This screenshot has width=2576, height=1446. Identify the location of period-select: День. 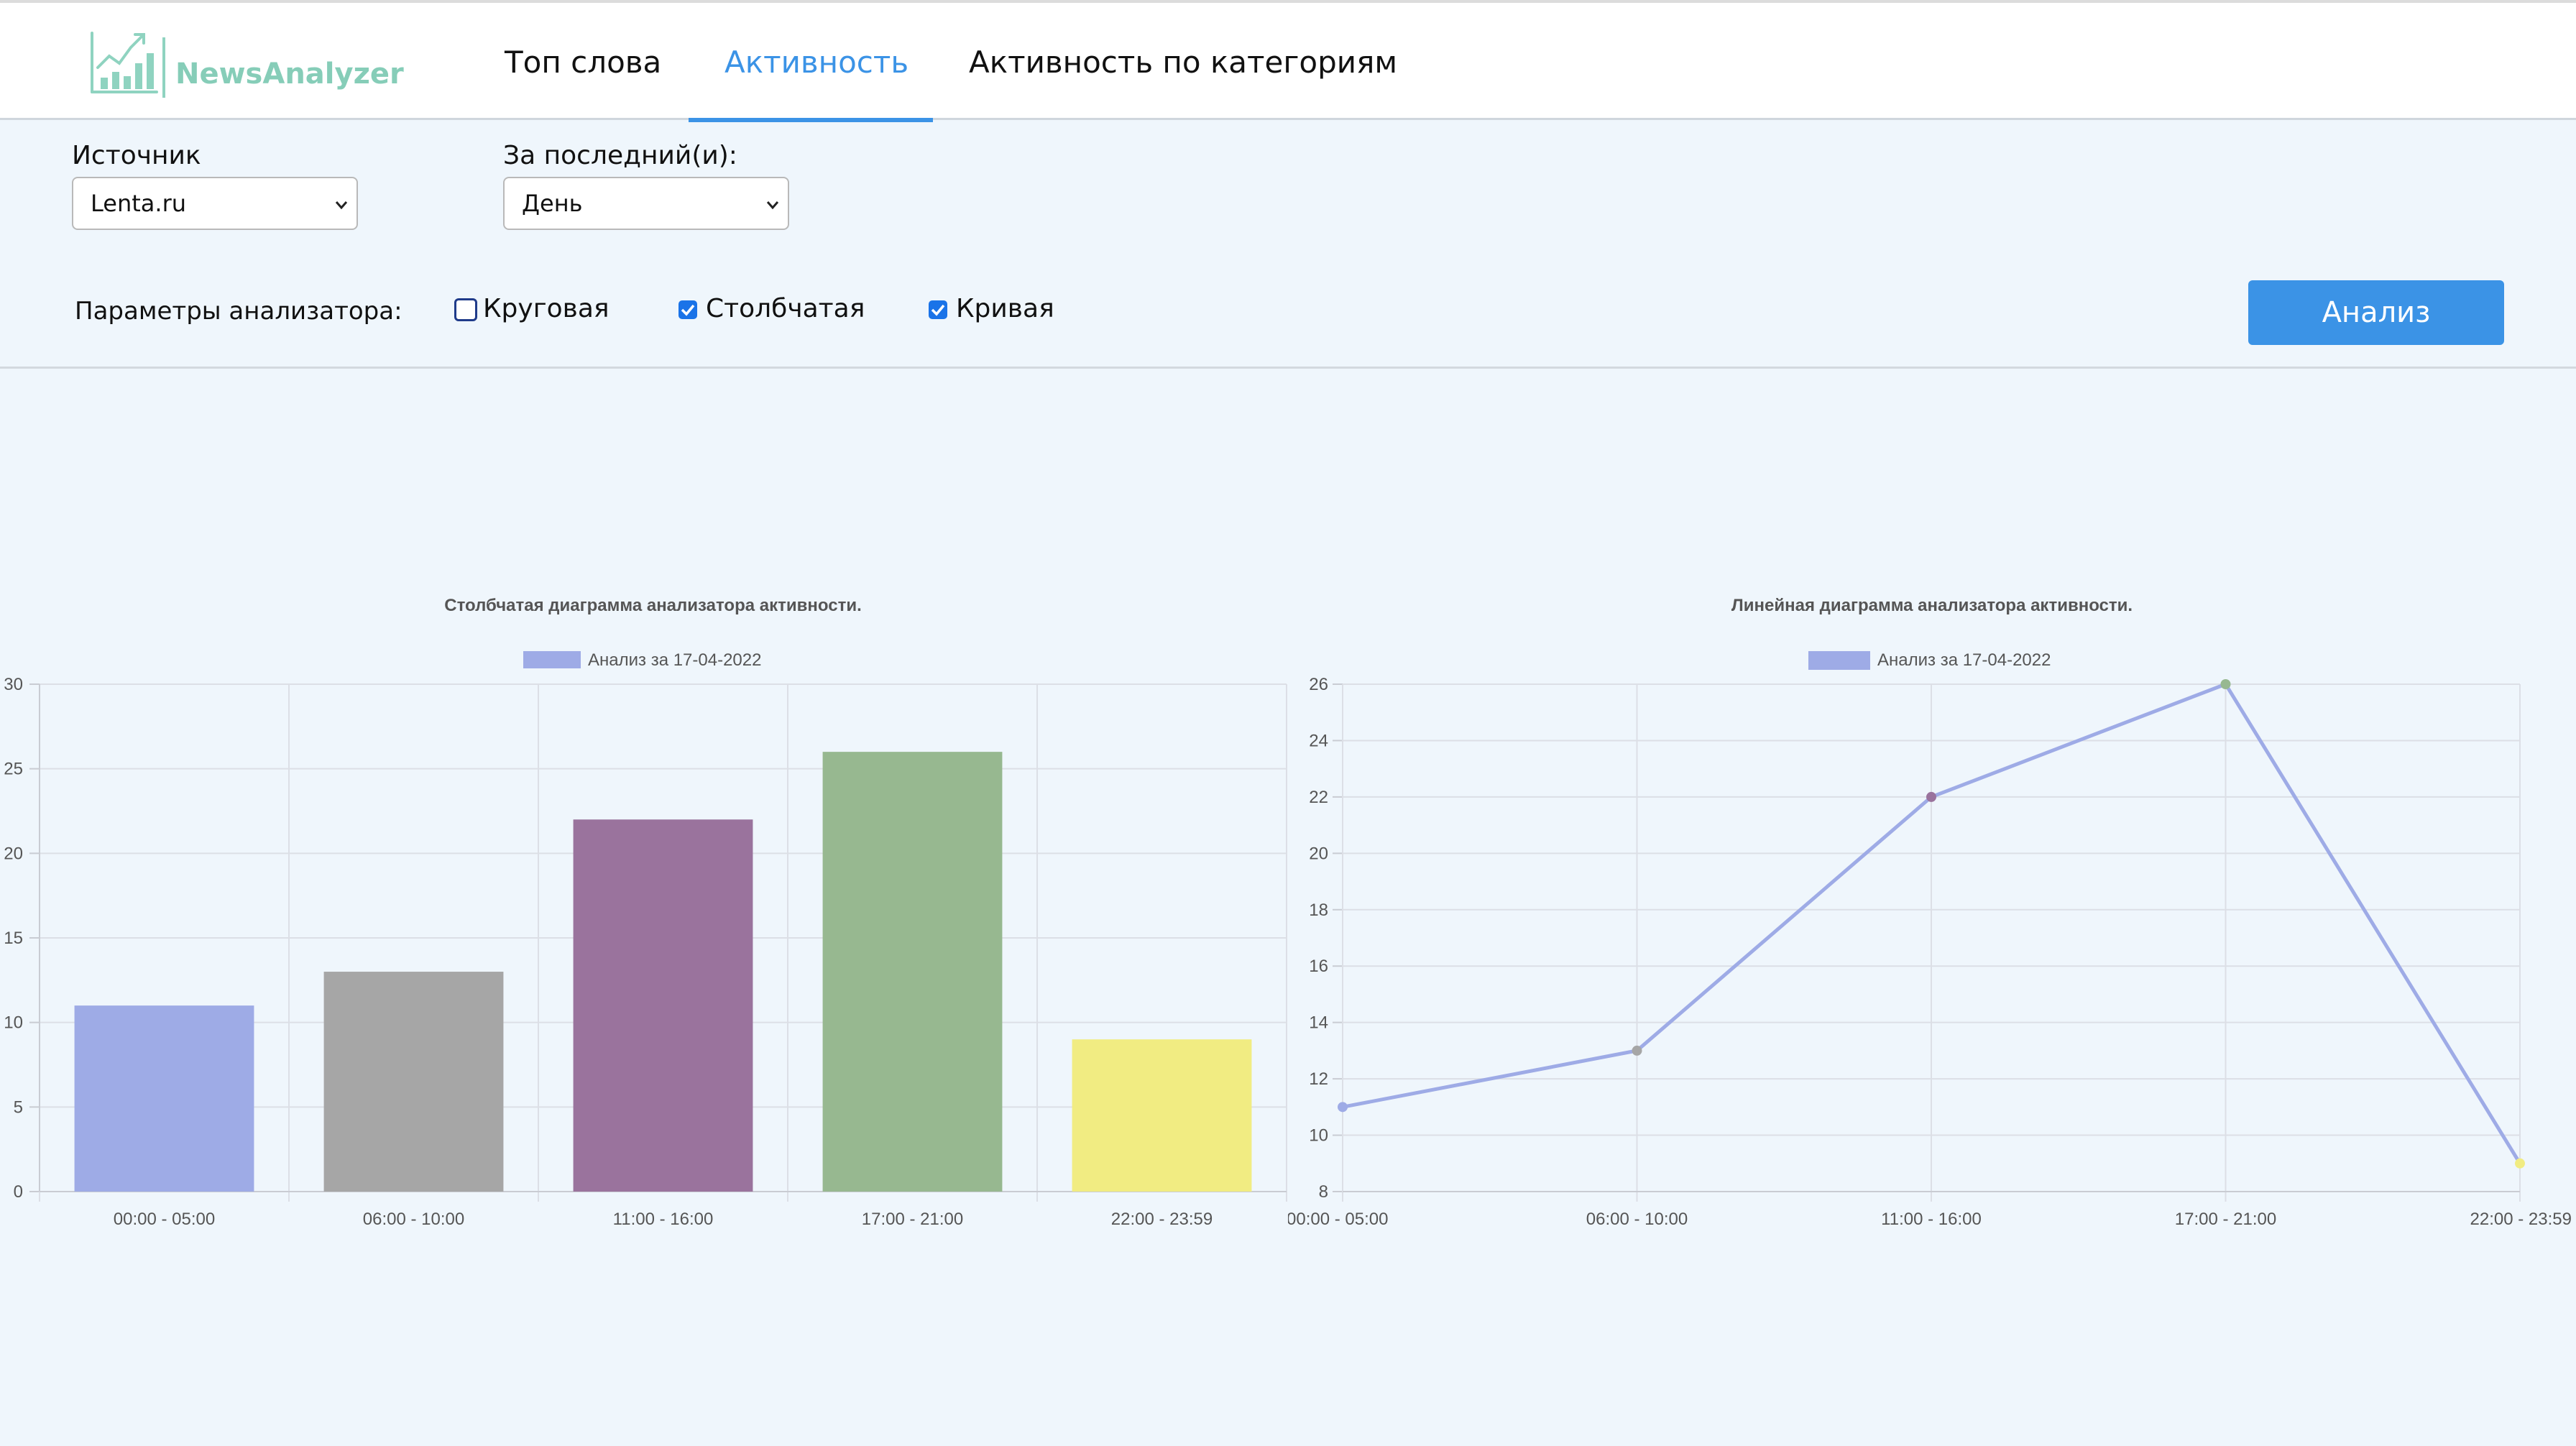
(646, 203).